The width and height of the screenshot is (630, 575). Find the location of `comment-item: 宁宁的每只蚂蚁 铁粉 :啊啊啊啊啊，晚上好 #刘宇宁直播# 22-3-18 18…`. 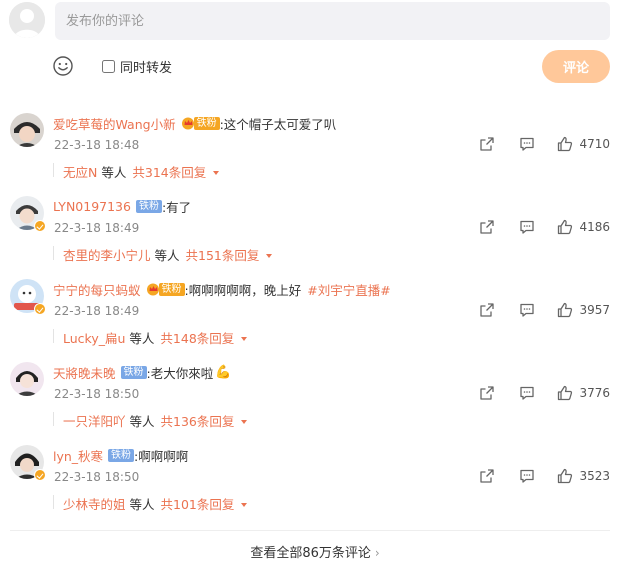

comment-item: 宁宁的每只蚂蚁 铁粉 :啊啊啊啊啊，晚上好 #刘宇宁直播# 22-3-18 18… is located at coordinates (315, 307).